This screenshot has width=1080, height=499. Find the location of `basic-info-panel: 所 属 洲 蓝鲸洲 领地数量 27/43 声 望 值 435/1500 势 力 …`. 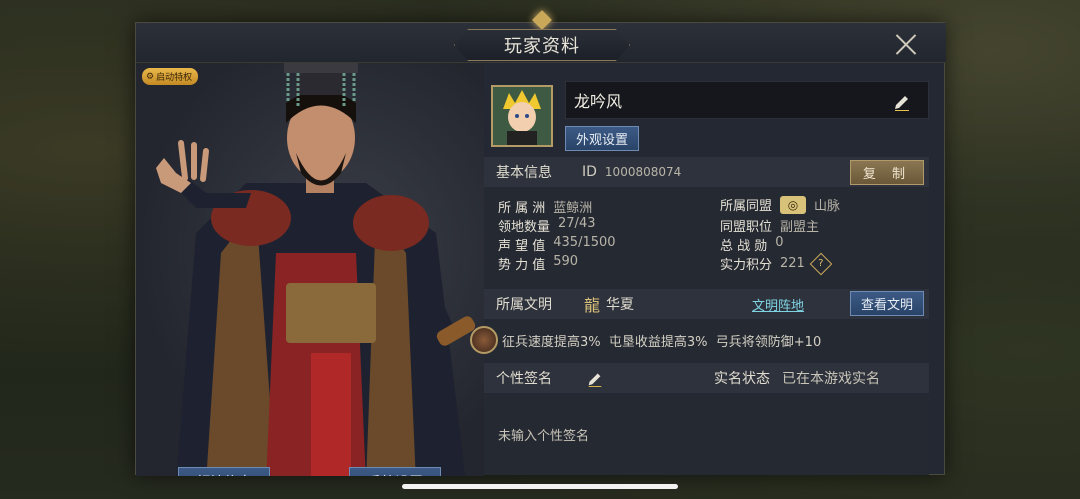

basic-info-panel: 所 属 洲 蓝鲸洲 领地数量 27/43 声 望 值 435/1500 势 力 … is located at coordinates (706, 237).